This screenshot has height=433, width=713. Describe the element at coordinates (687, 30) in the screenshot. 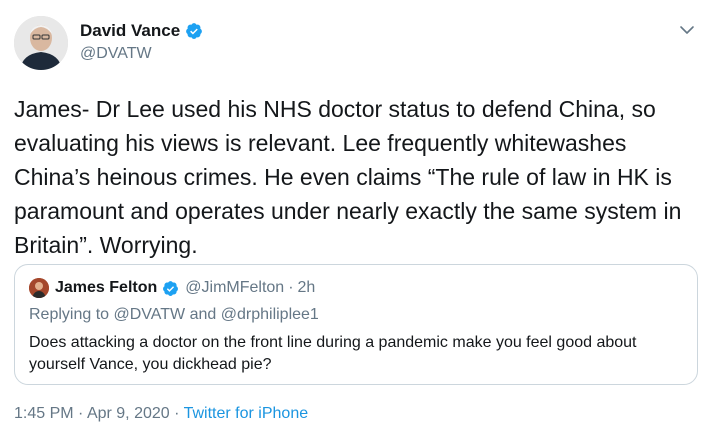

I see `chevron-down-icon` at that location.